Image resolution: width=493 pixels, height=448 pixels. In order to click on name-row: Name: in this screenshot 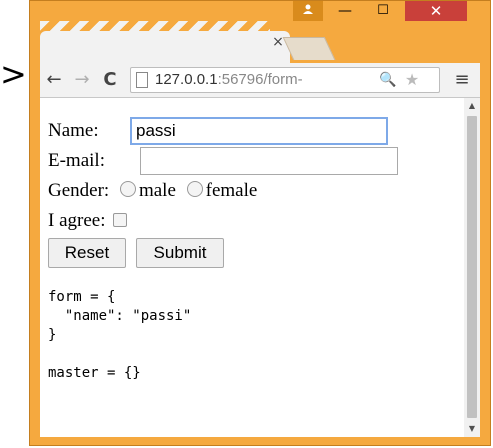, I will do `click(73, 131)`.